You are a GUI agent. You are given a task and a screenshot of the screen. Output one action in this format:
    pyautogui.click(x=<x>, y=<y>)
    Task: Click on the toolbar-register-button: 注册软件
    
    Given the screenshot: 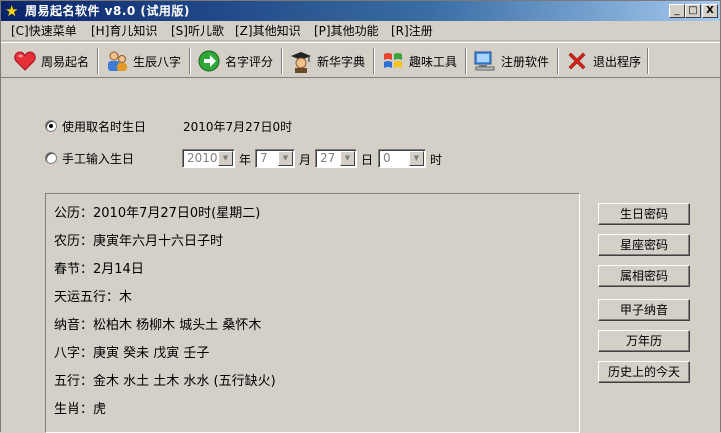 What is the action you would take?
    pyautogui.click(x=511, y=61)
    